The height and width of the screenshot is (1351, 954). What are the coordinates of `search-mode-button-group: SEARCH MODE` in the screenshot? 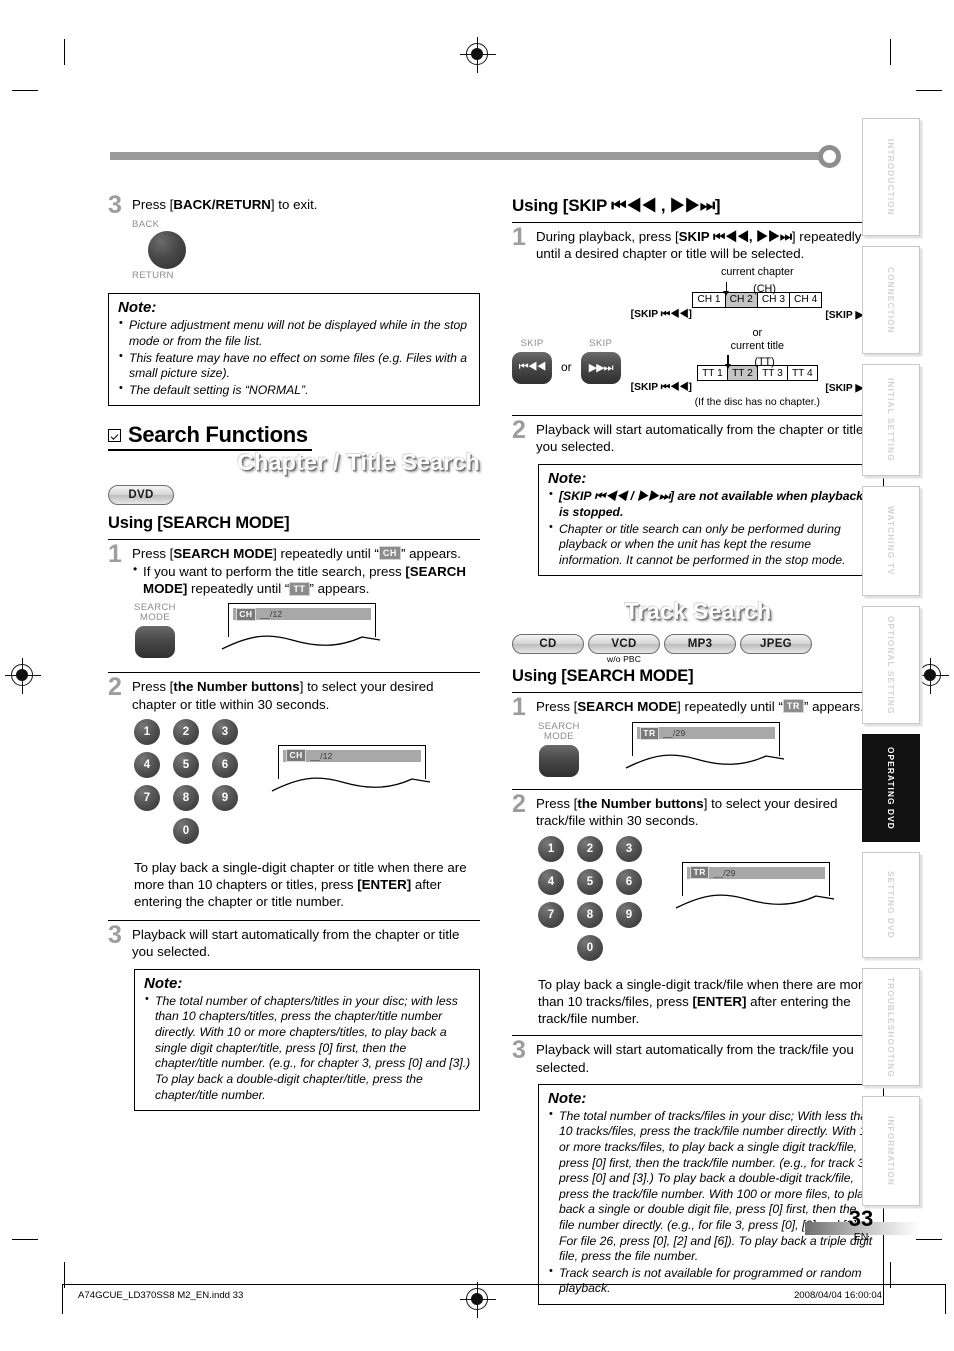 It's located at (559, 750).